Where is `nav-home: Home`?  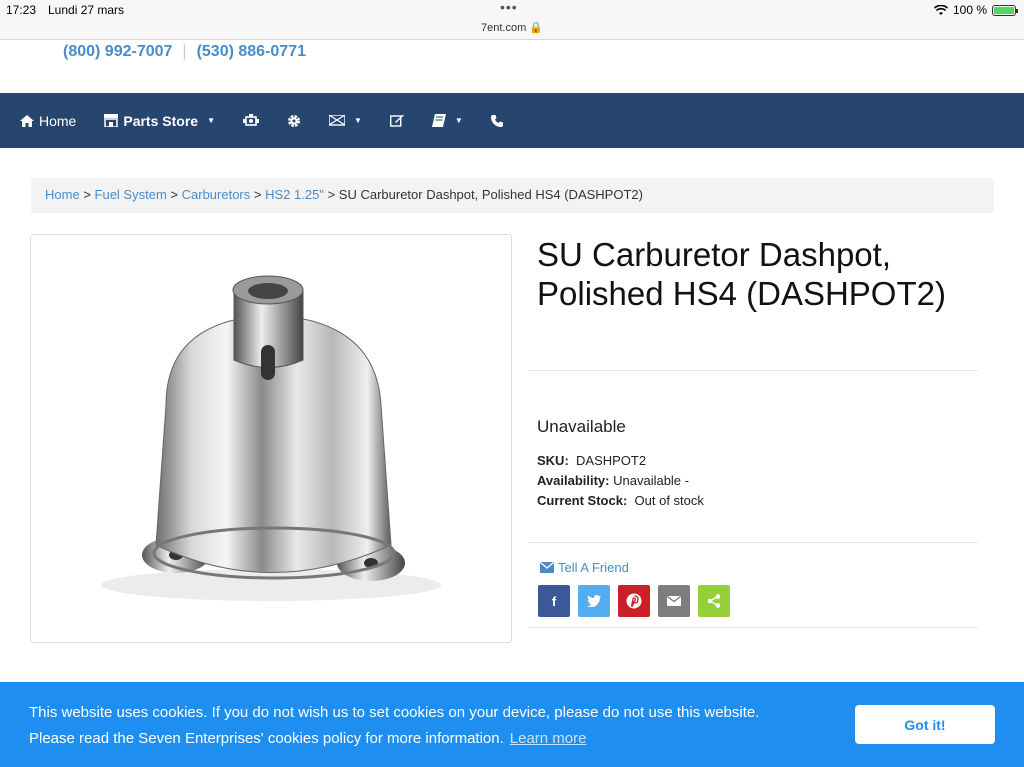
nav-home: Home is located at coordinates (48, 121).